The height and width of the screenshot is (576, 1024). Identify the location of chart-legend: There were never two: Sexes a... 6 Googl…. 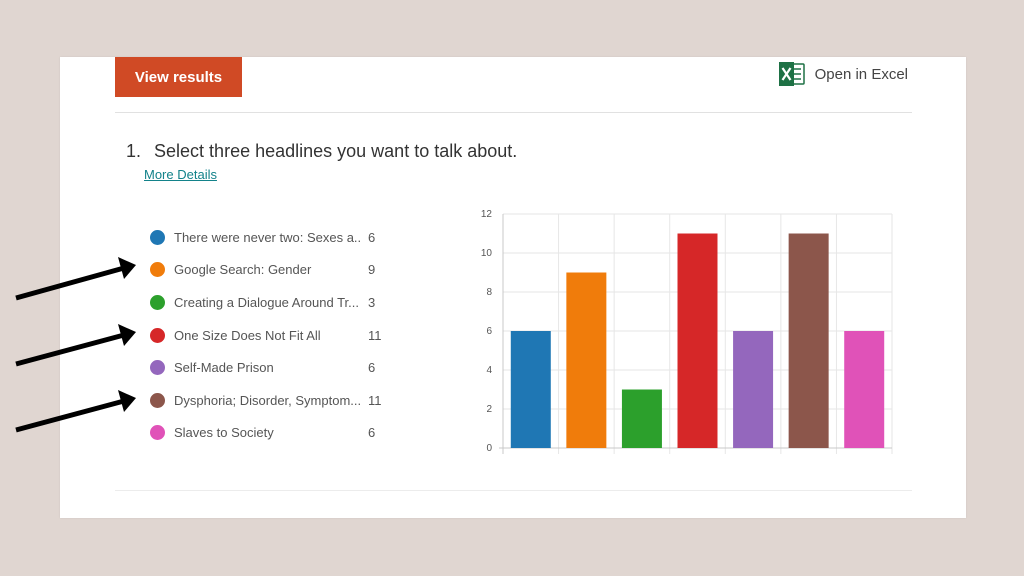
(270, 335).